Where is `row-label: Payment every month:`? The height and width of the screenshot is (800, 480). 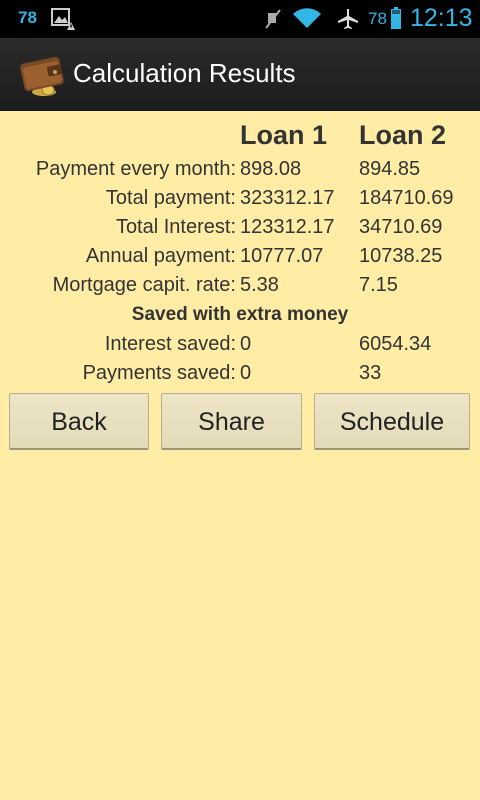 row-label: Payment every month: is located at coordinates (135, 169).